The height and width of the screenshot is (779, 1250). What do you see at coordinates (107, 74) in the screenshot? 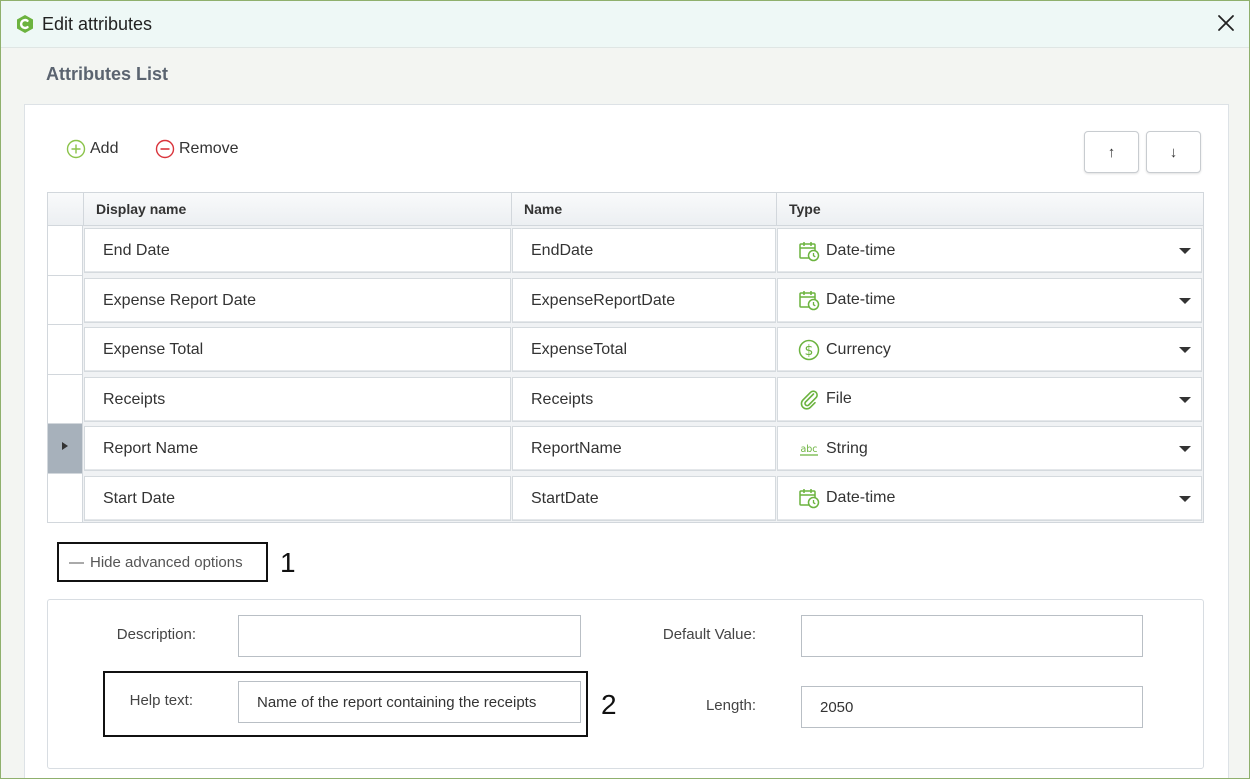
I see `attributes-list-title: Attributes List` at bounding box center [107, 74].